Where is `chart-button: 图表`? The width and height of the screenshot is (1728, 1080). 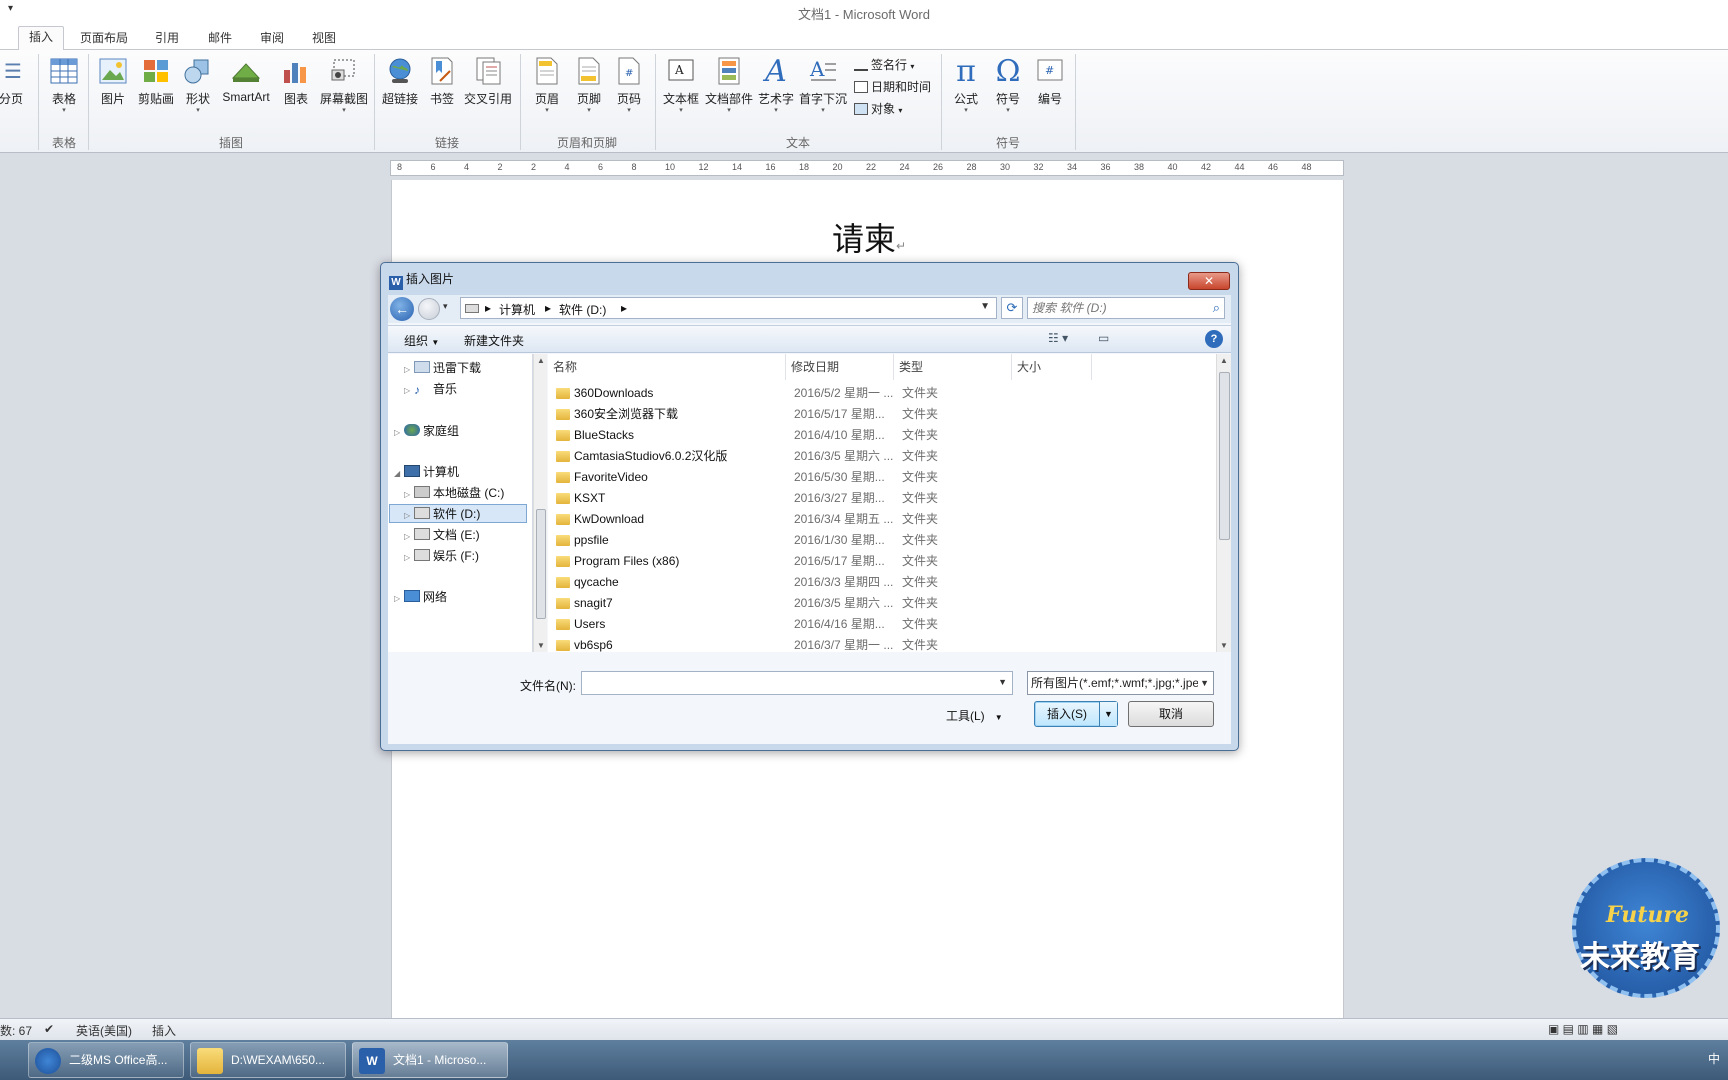 chart-button: 图表 is located at coordinates (296, 81).